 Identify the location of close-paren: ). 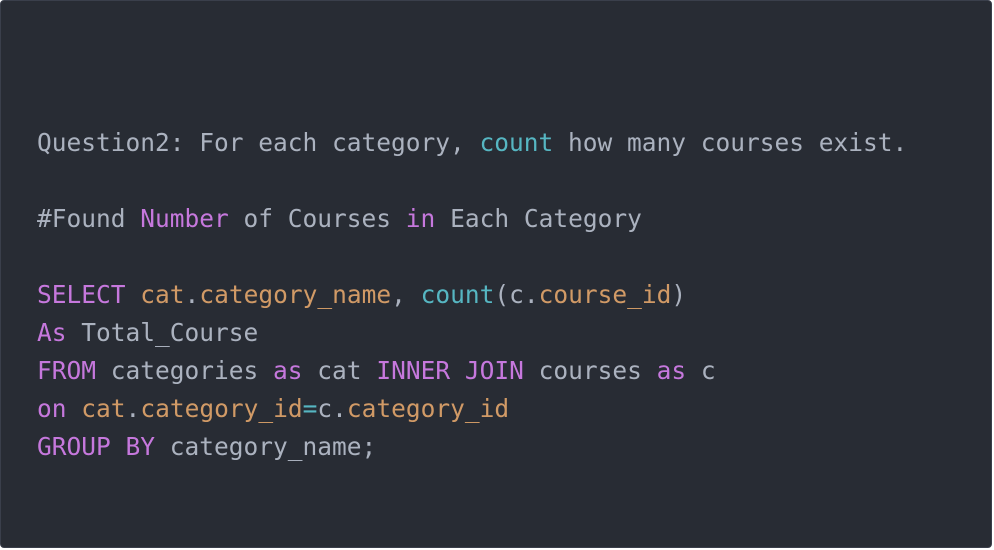
(679, 294).